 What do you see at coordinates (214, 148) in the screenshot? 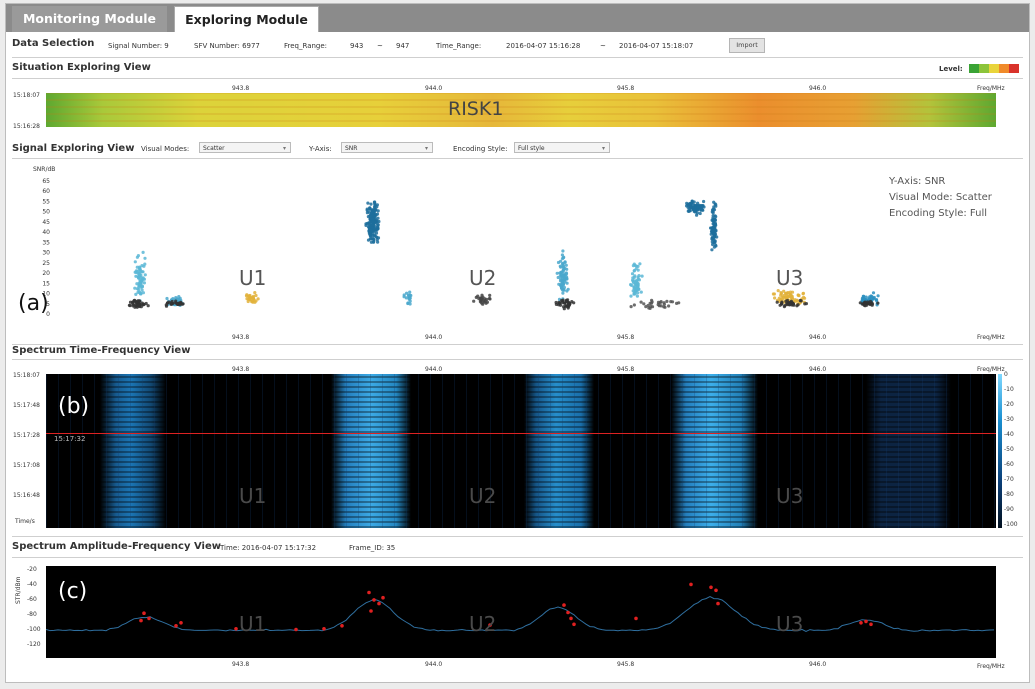
I see `visual-modes-value: Scatter` at bounding box center [214, 148].